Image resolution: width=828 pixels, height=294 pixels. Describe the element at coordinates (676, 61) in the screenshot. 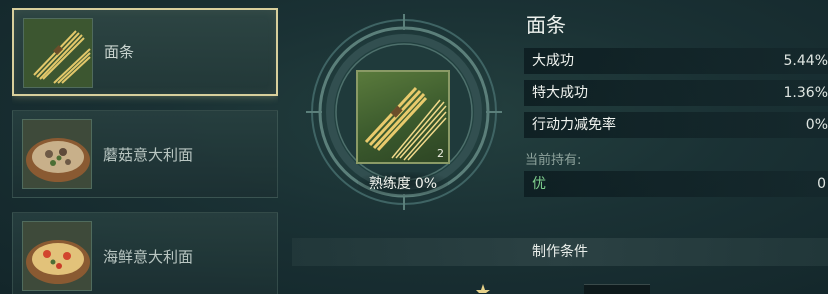

I see `stat-row-great-success: 大成功 5.44%` at that location.